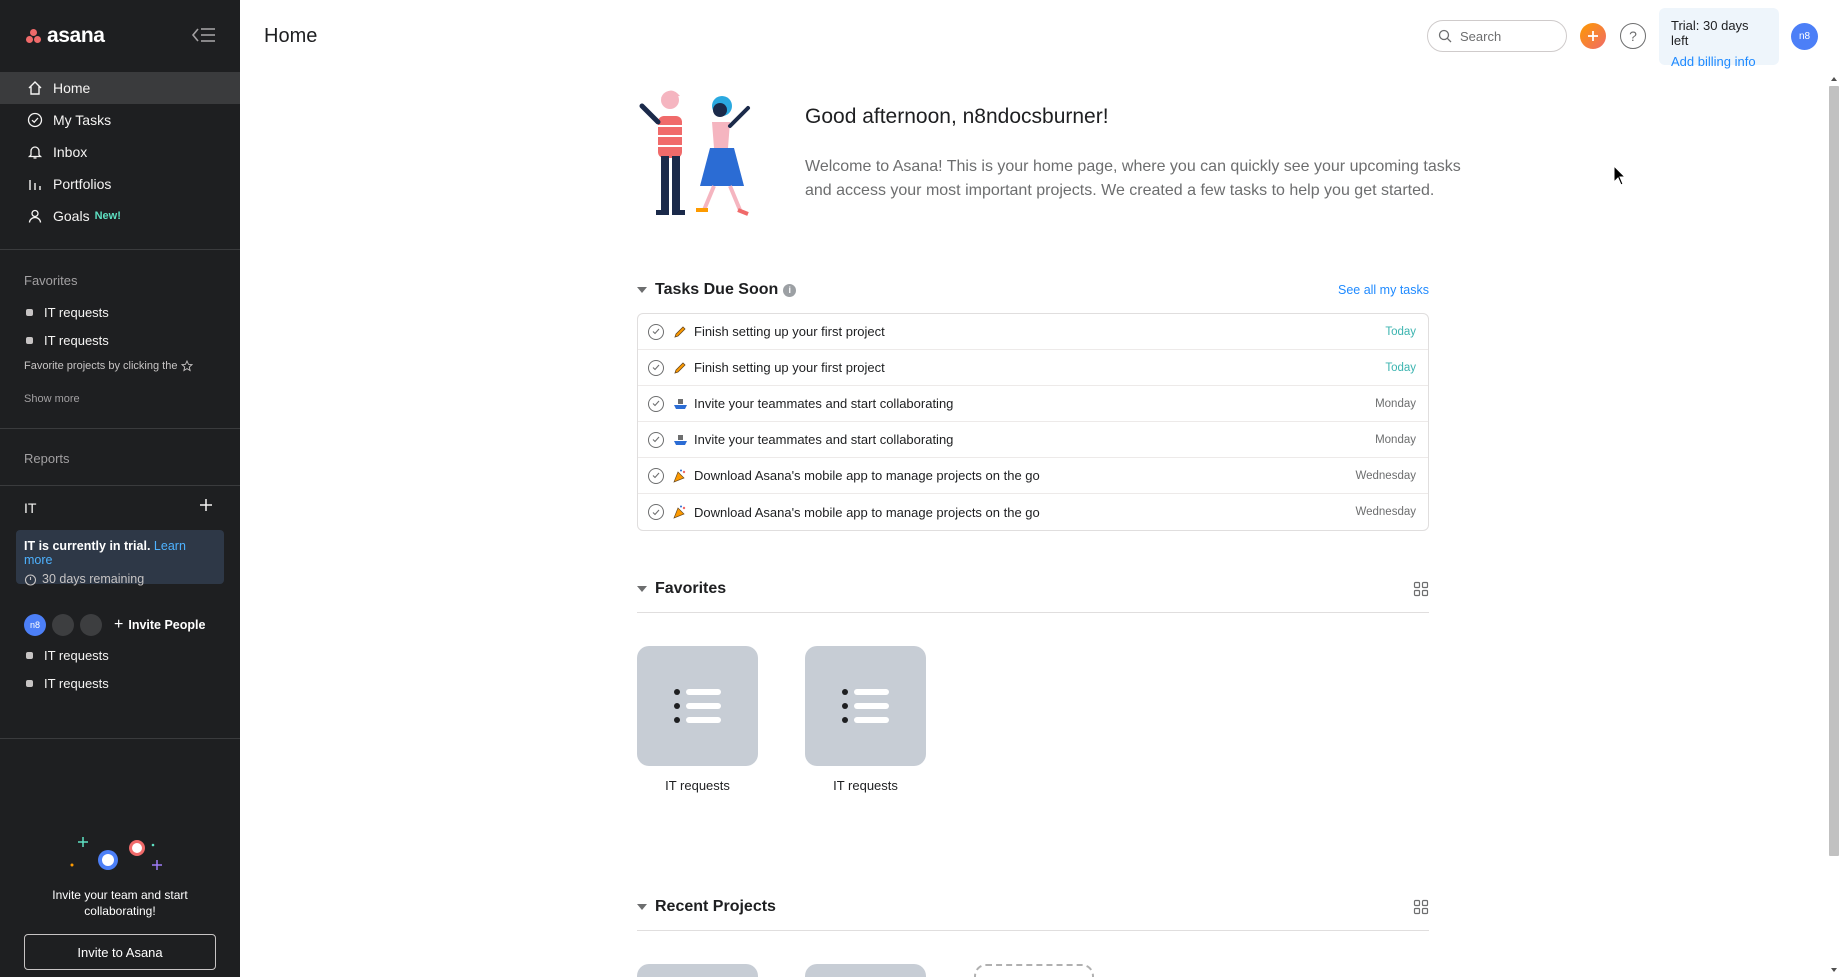 Image resolution: width=1842 pixels, height=977 pixels. I want to click on greeting: Good afternoon, n8ndocsburner!, so click(957, 116).